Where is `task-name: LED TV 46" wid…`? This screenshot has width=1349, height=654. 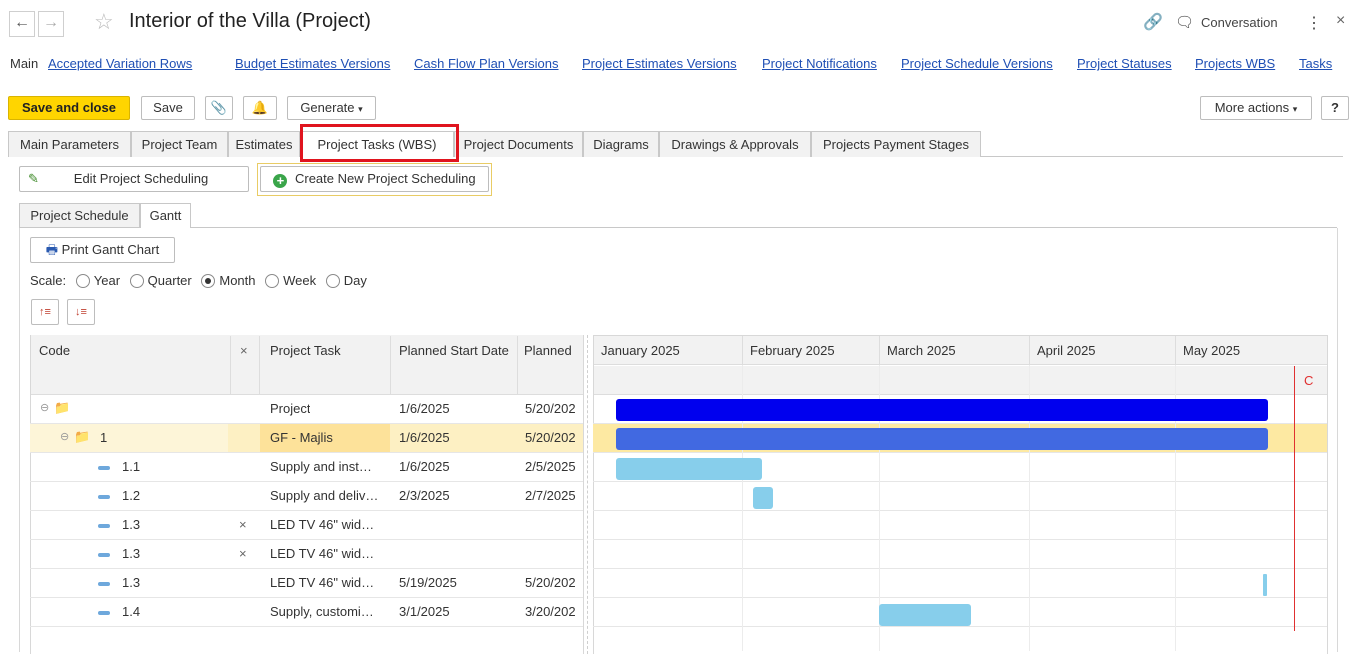 task-name: LED TV 46" wid… is located at coordinates (322, 524).